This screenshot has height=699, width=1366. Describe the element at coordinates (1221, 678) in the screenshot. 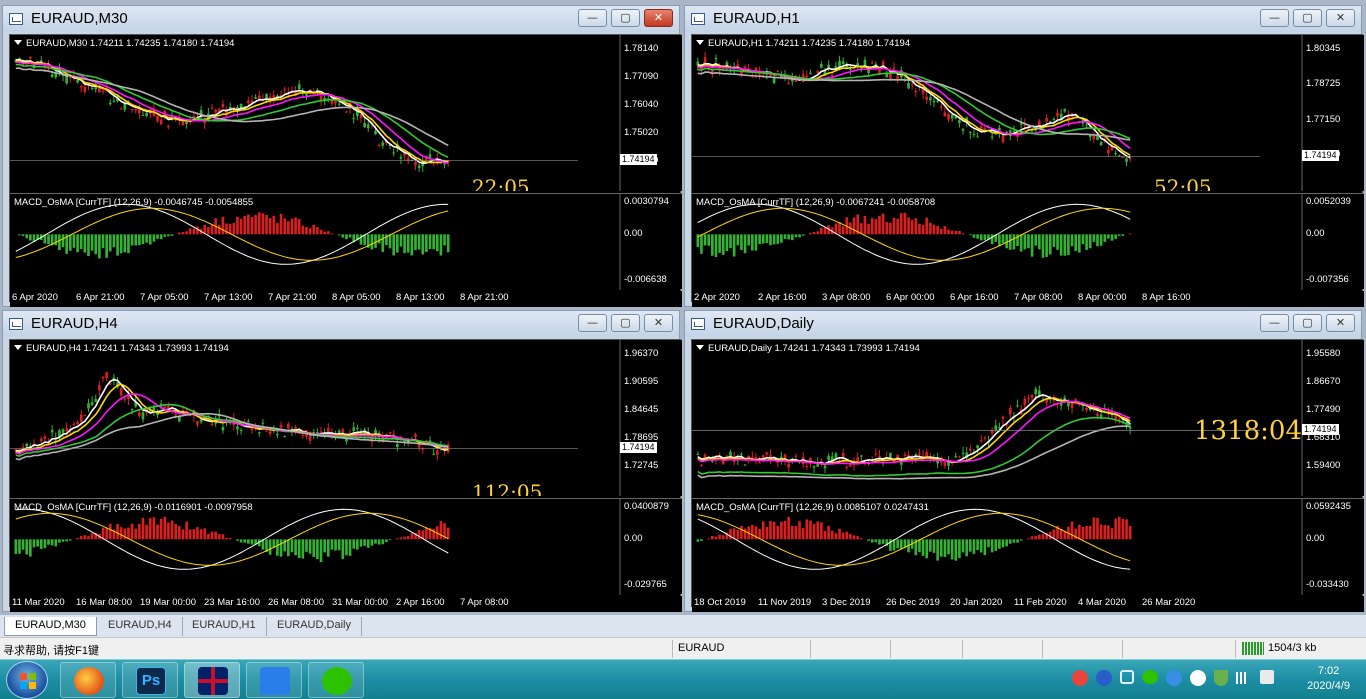

I see `shield-icon` at that location.